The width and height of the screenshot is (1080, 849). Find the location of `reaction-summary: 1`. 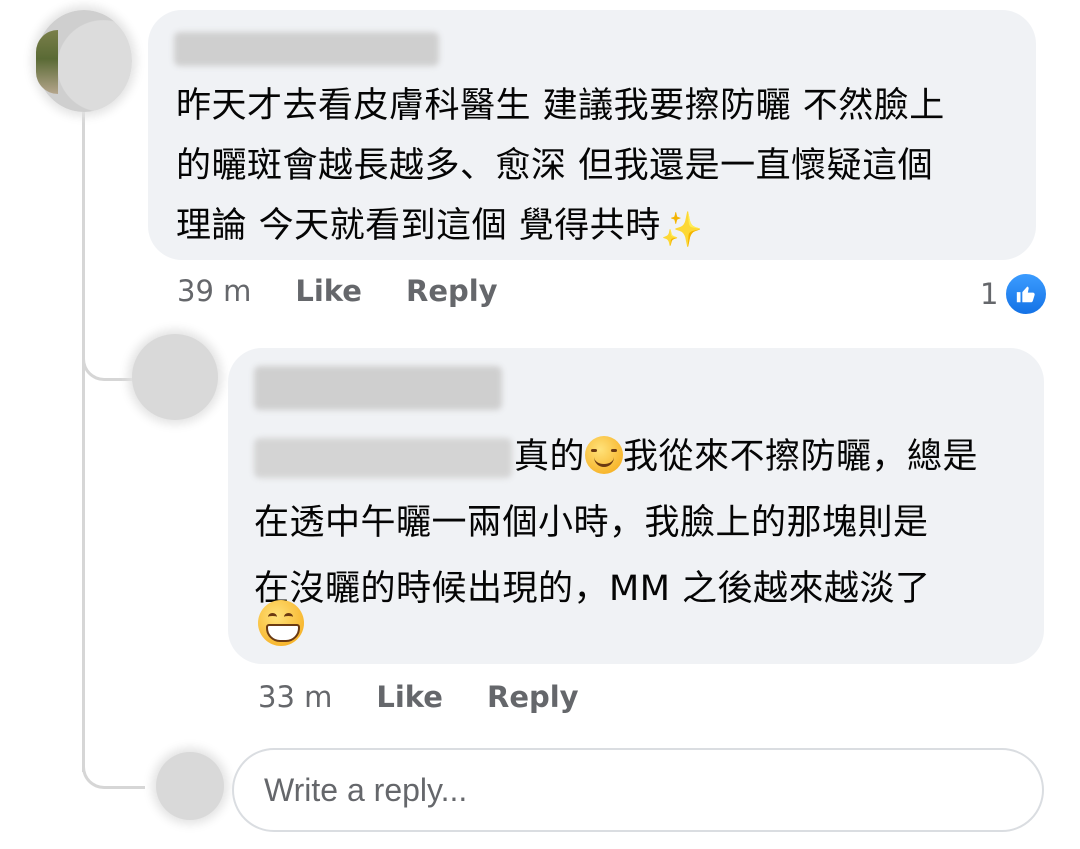

reaction-summary: 1 is located at coordinates (1014, 294).